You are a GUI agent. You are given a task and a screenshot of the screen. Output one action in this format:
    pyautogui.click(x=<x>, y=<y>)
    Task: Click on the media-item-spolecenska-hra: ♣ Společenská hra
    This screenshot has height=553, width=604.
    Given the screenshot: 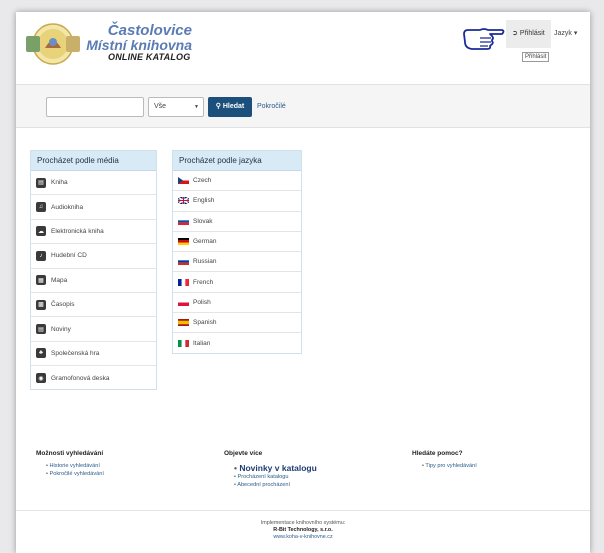 What is the action you would take?
    pyautogui.click(x=93, y=354)
    